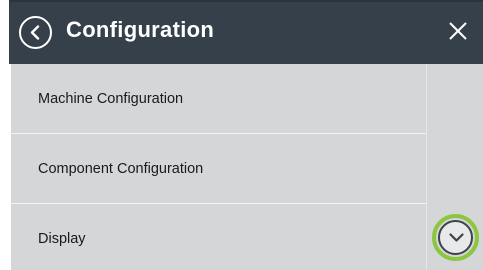  What do you see at coordinates (111, 99) in the screenshot?
I see `menu-item-label: Machine Configuration` at bounding box center [111, 99].